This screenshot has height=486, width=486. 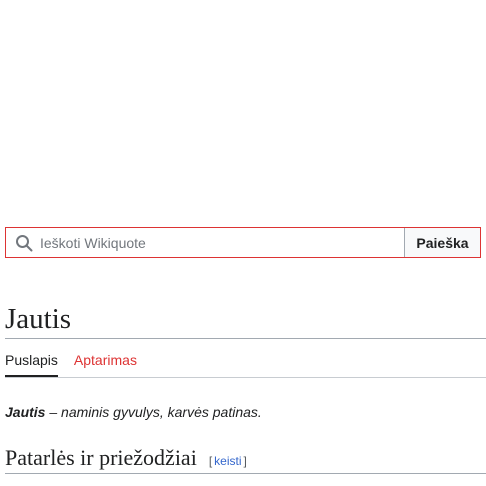 What do you see at coordinates (210, 461) in the screenshot?
I see `edit-bracket-open: [` at bounding box center [210, 461].